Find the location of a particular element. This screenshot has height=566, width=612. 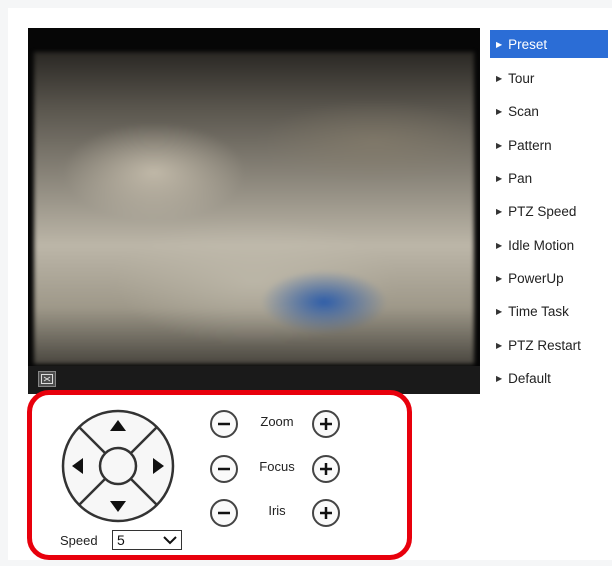

menu-item-label: Time Task is located at coordinates (538, 312).